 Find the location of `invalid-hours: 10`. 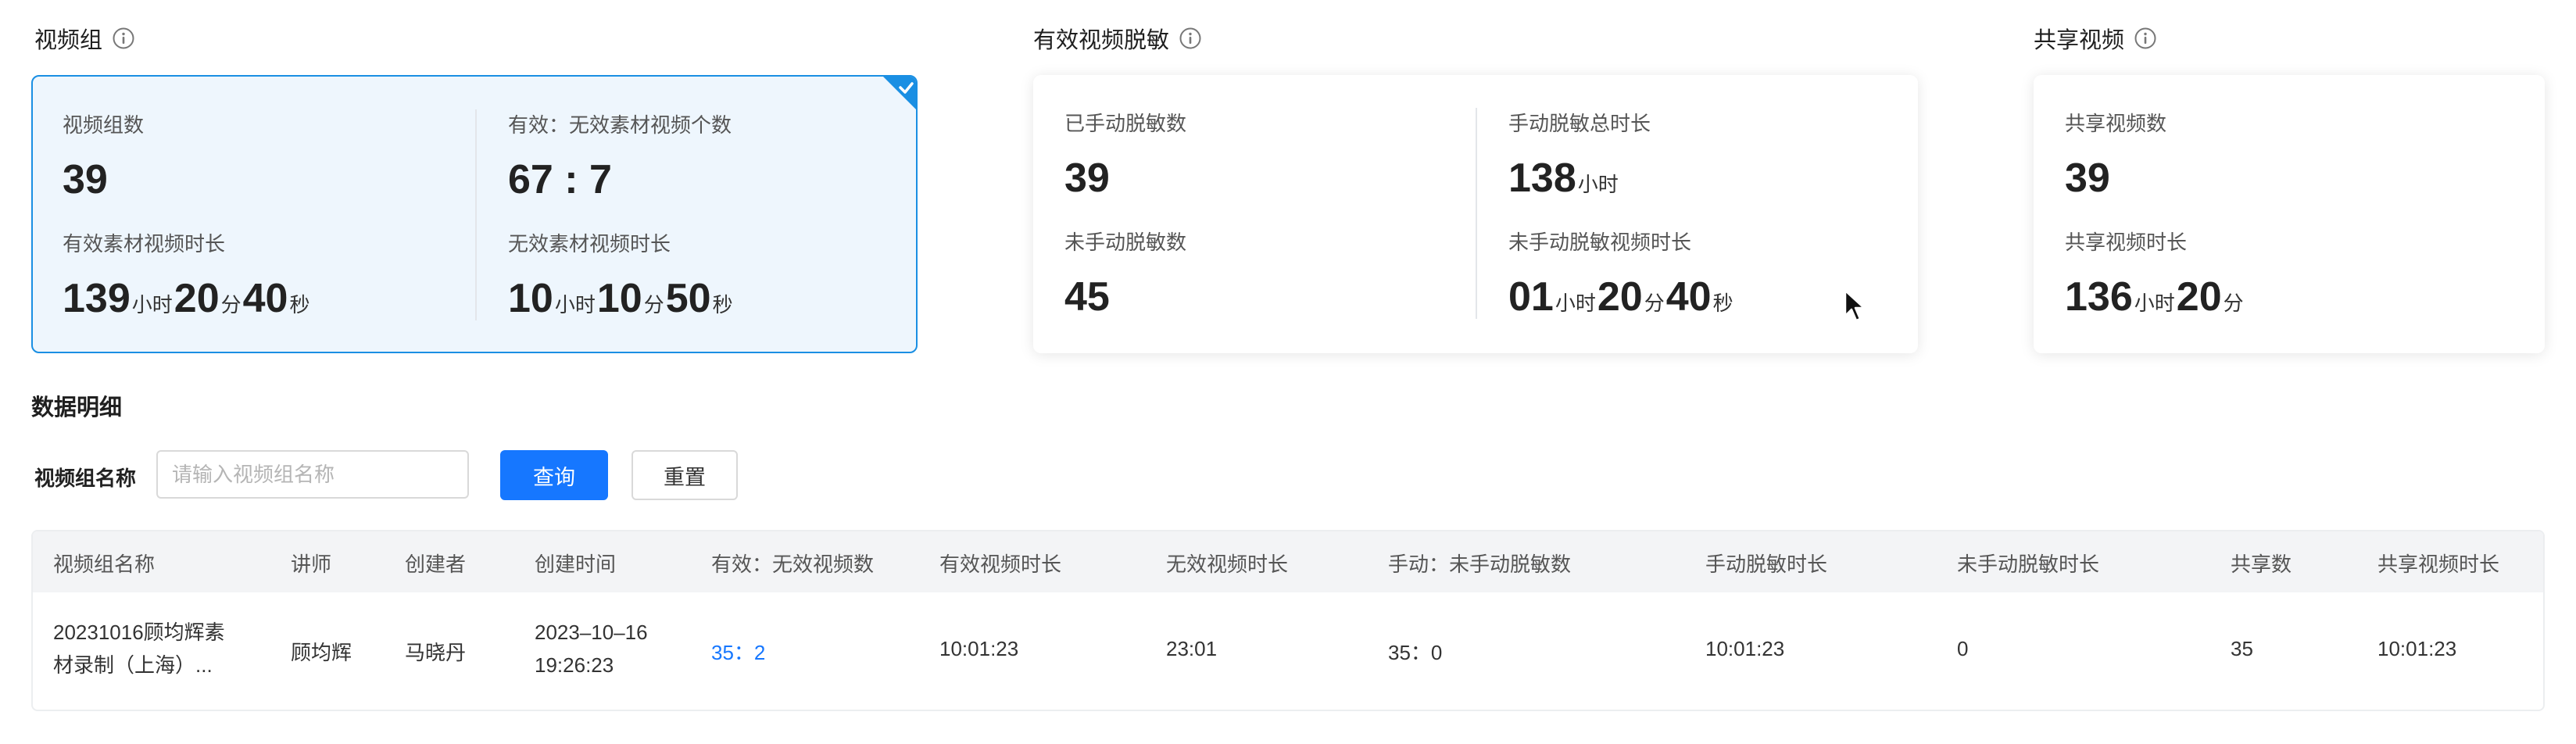

invalid-hours: 10 is located at coordinates (530, 298).